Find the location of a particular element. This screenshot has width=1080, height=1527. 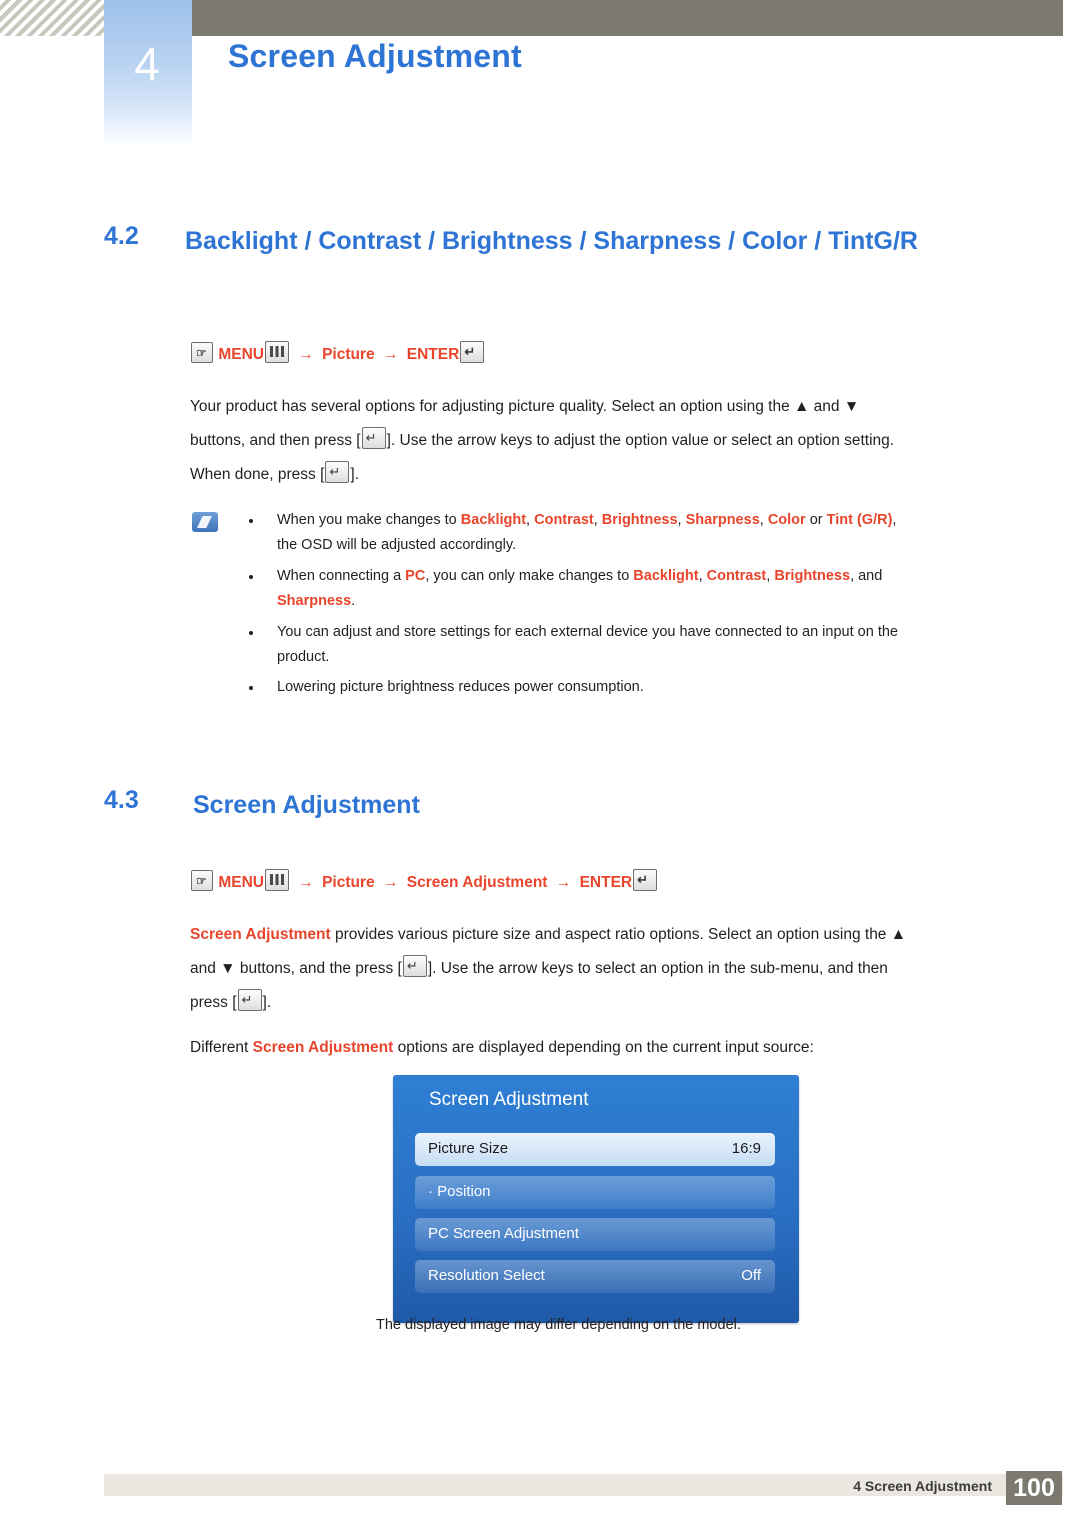

header-hatch-decoration is located at coordinates (52, 18).